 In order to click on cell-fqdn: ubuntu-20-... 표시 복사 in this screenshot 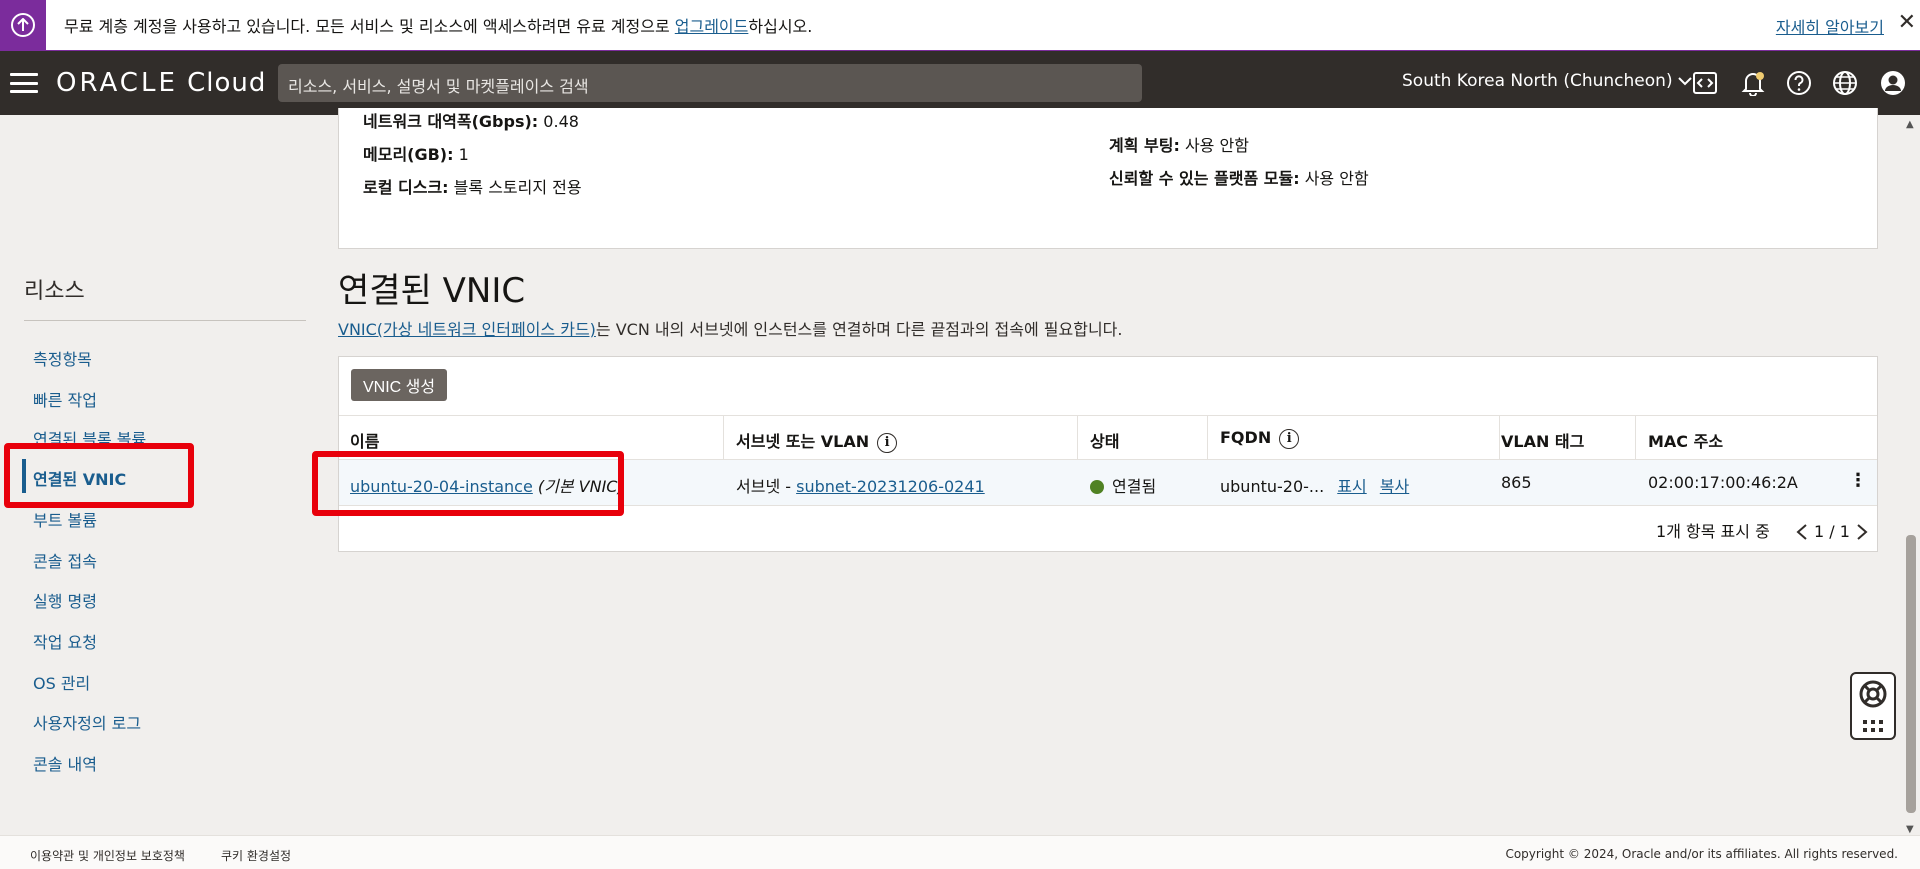, I will do `click(1314, 485)`.